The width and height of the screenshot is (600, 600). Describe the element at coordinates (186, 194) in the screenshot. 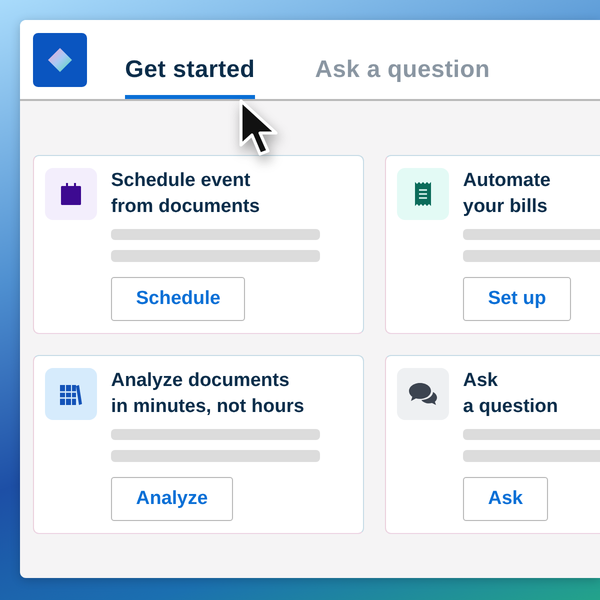

I see `card-title: Schedule event from documents` at that location.